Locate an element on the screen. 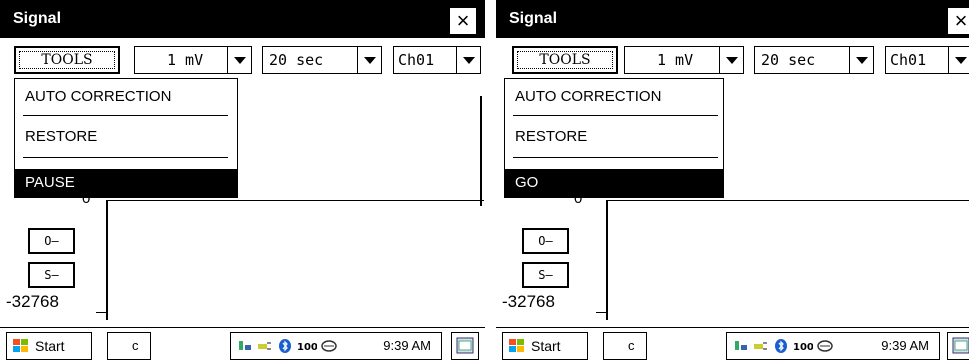 This screenshot has height=364, width=969. menu-item-pause: PAUSE is located at coordinates (126, 183).